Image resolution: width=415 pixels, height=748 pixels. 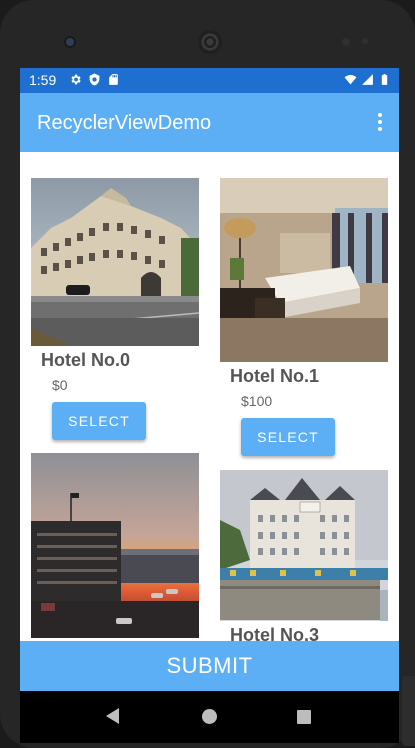 I want to click on shield-icon, so click(x=94, y=79).